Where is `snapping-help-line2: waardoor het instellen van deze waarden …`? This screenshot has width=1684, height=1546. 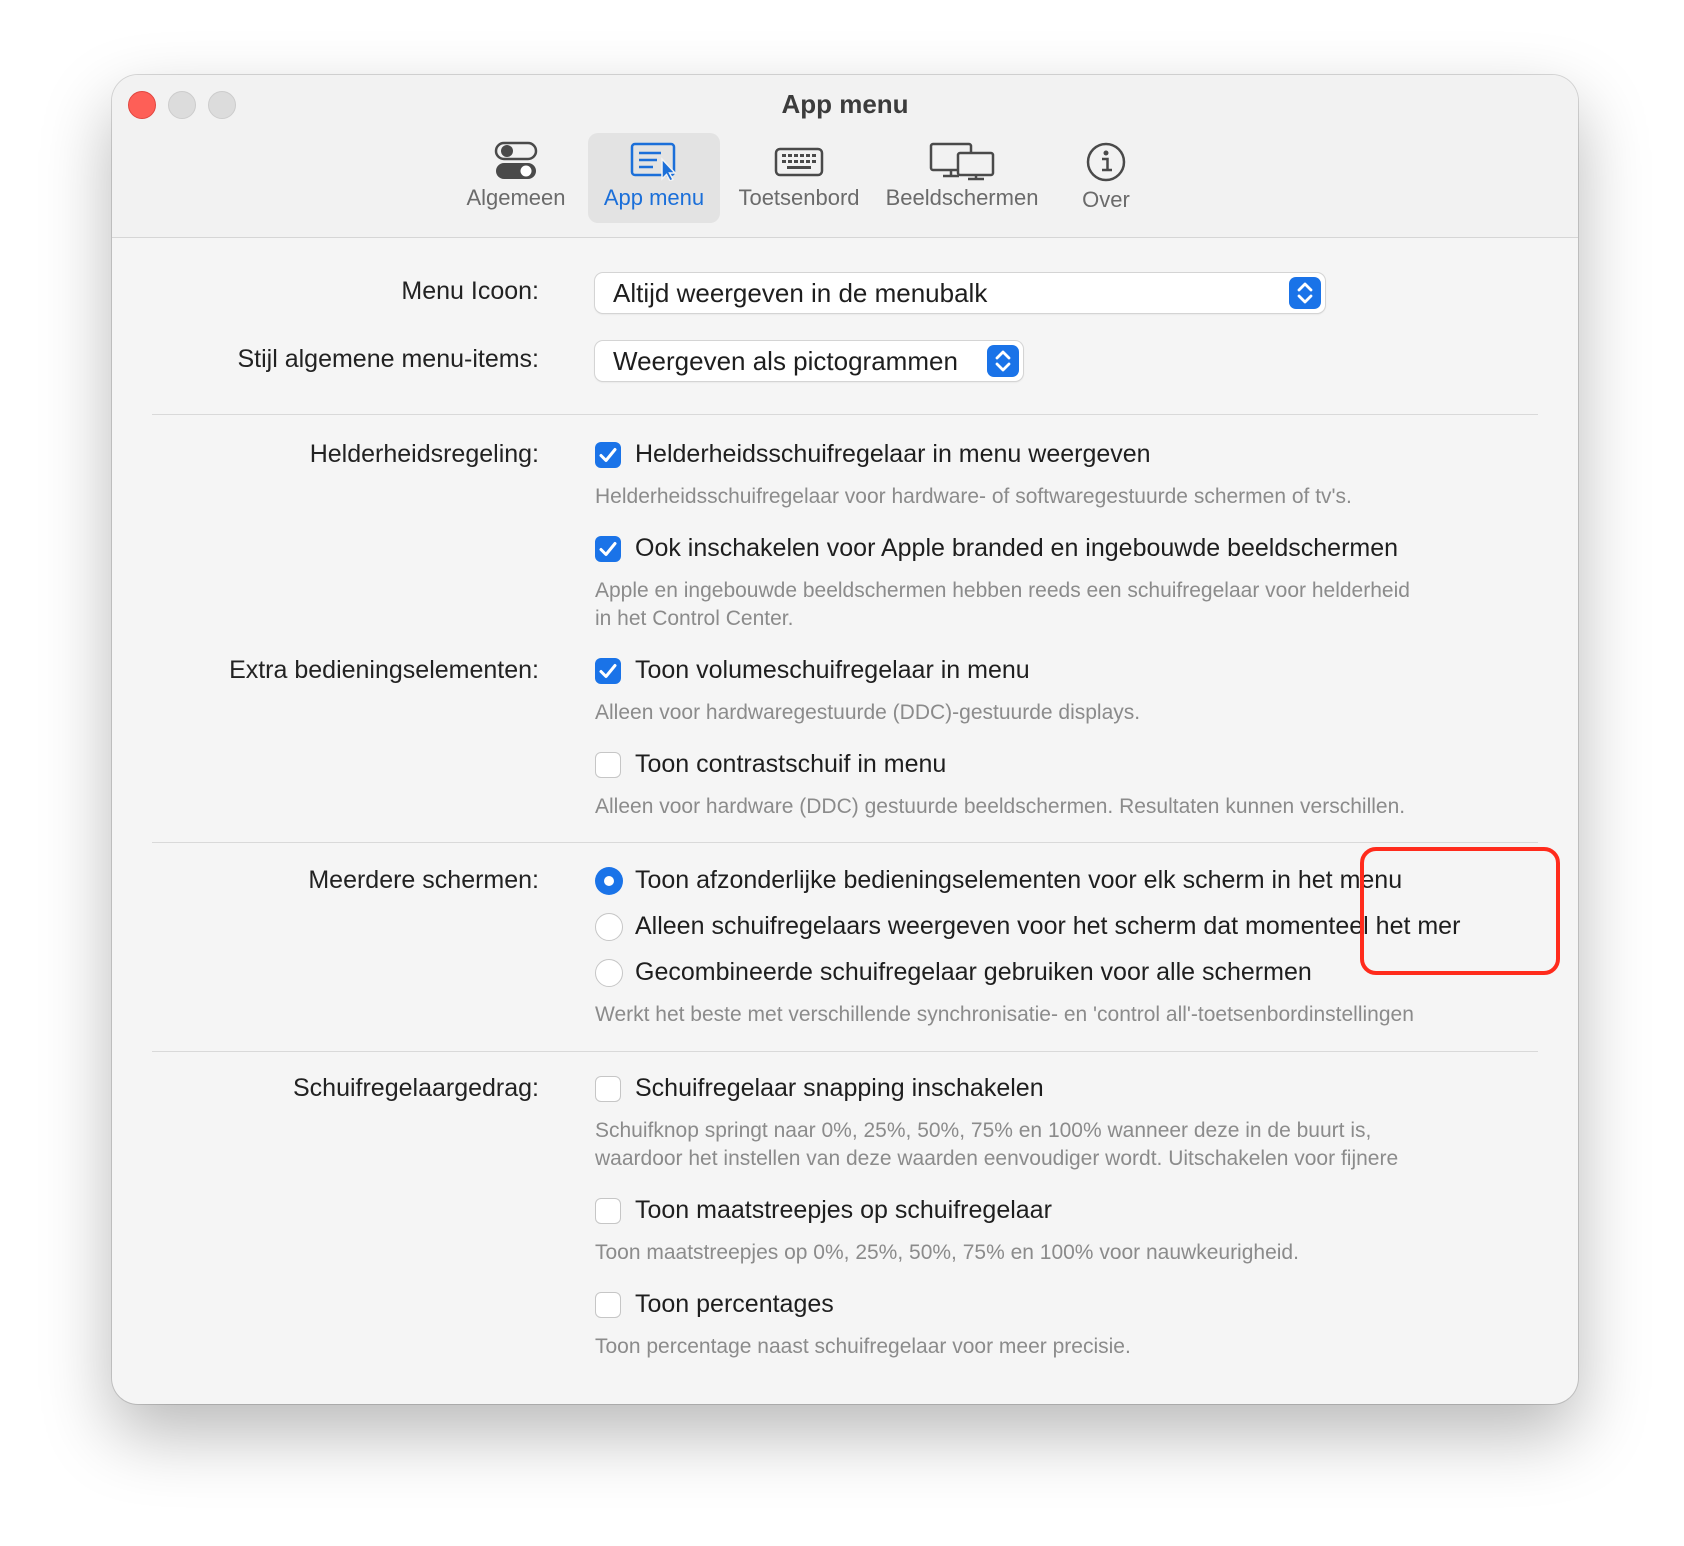
snapping-help-line2: waardoor het instellen van deze waarden … is located at coordinates (997, 1158).